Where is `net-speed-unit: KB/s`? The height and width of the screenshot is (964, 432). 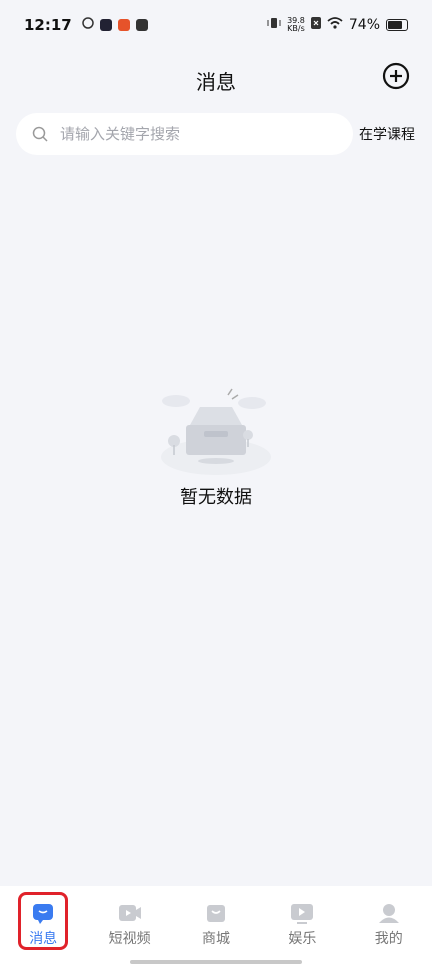
net-speed-unit: KB/s is located at coordinates (296, 28).